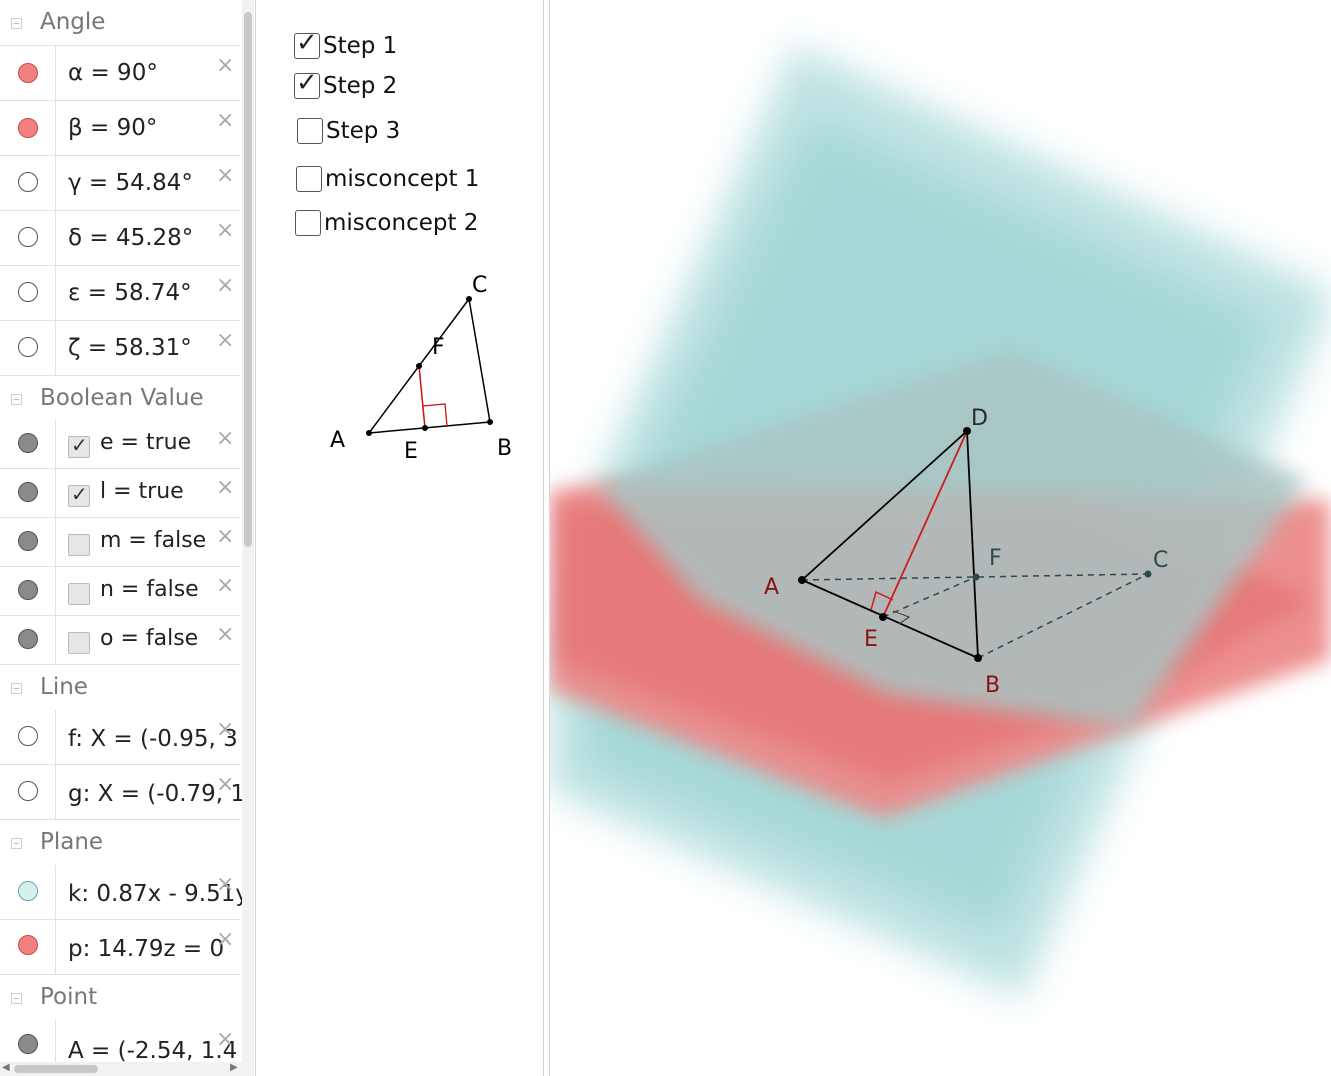  Describe the element at coordinates (149, 638) in the screenshot. I see `algebra-expression: o = false` at that location.